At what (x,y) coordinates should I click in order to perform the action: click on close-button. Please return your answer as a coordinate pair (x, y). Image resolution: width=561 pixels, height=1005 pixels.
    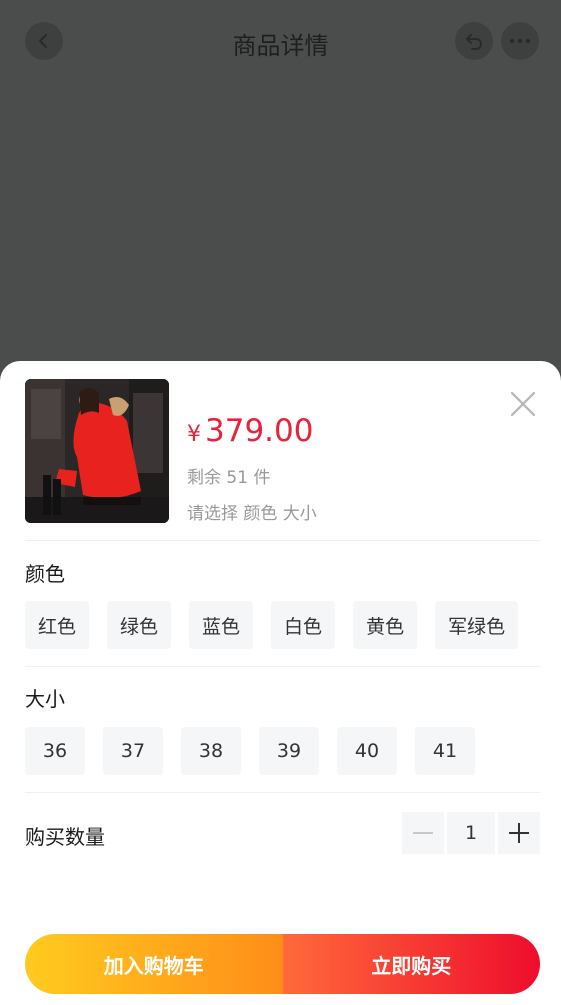
    Looking at the image, I should click on (523, 404).